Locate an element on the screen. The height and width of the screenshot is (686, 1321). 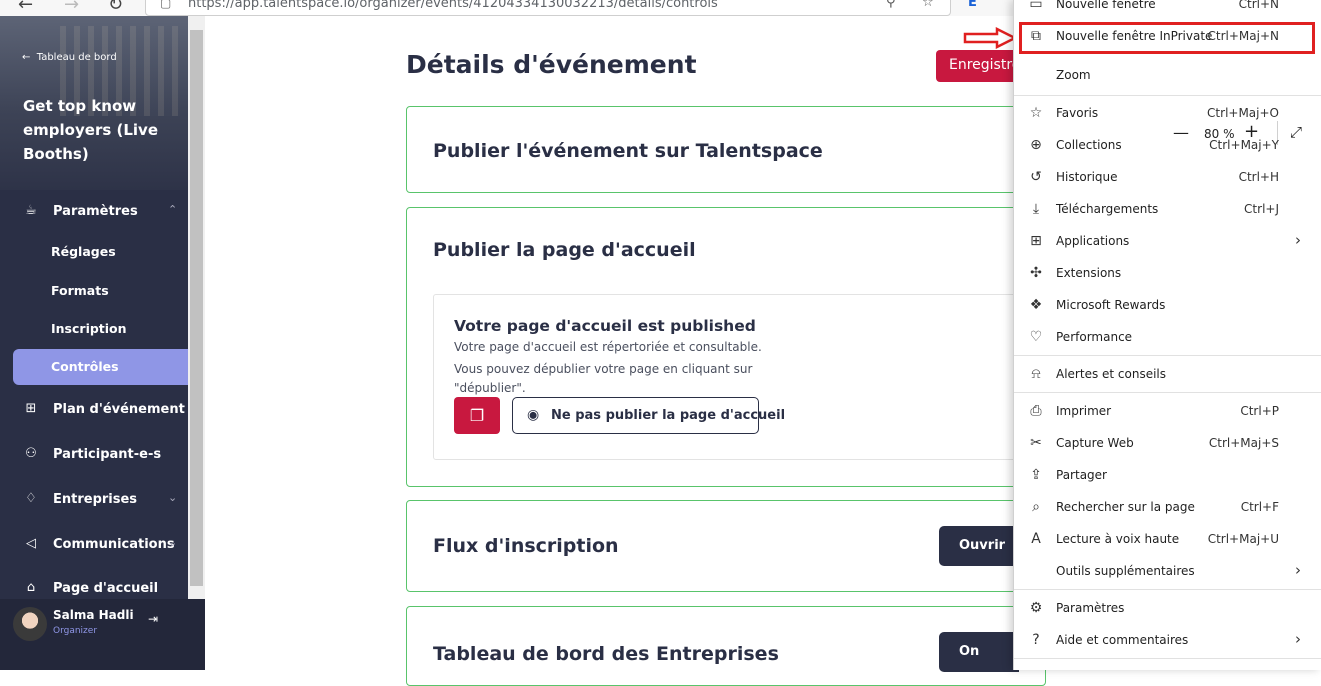
menu-item-rechercher: ⌕ Rechercher sur la page Ctrl+F is located at coordinates (1167, 507).